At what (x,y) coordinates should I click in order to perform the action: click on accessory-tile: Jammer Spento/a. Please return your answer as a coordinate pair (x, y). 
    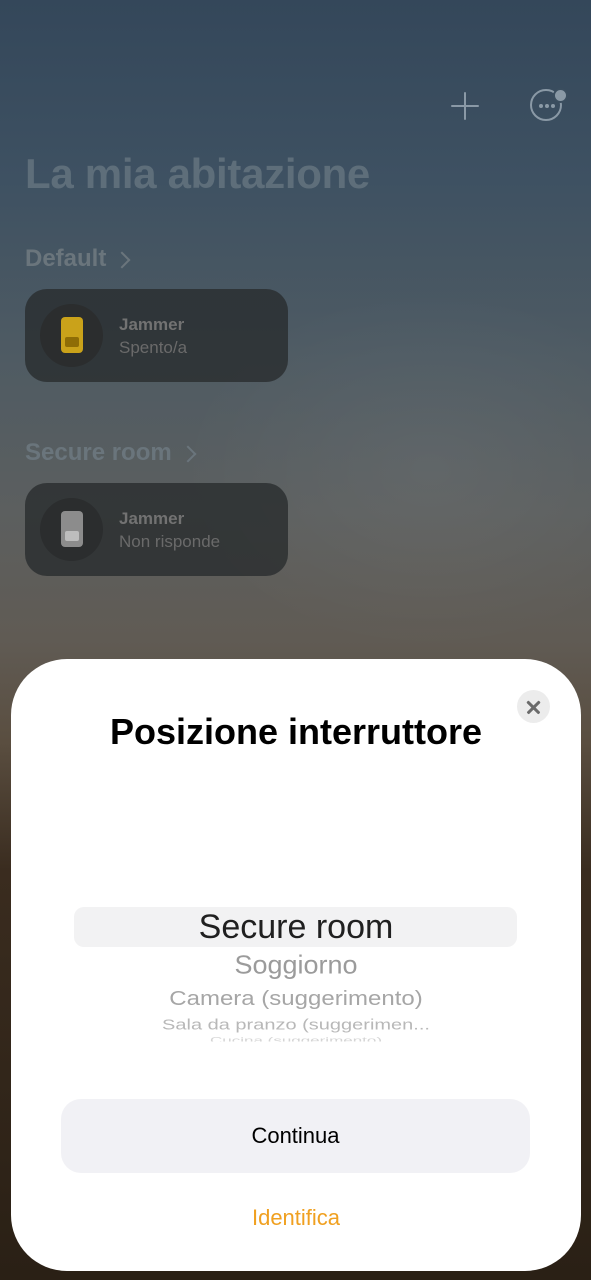
    Looking at the image, I should click on (156, 335).